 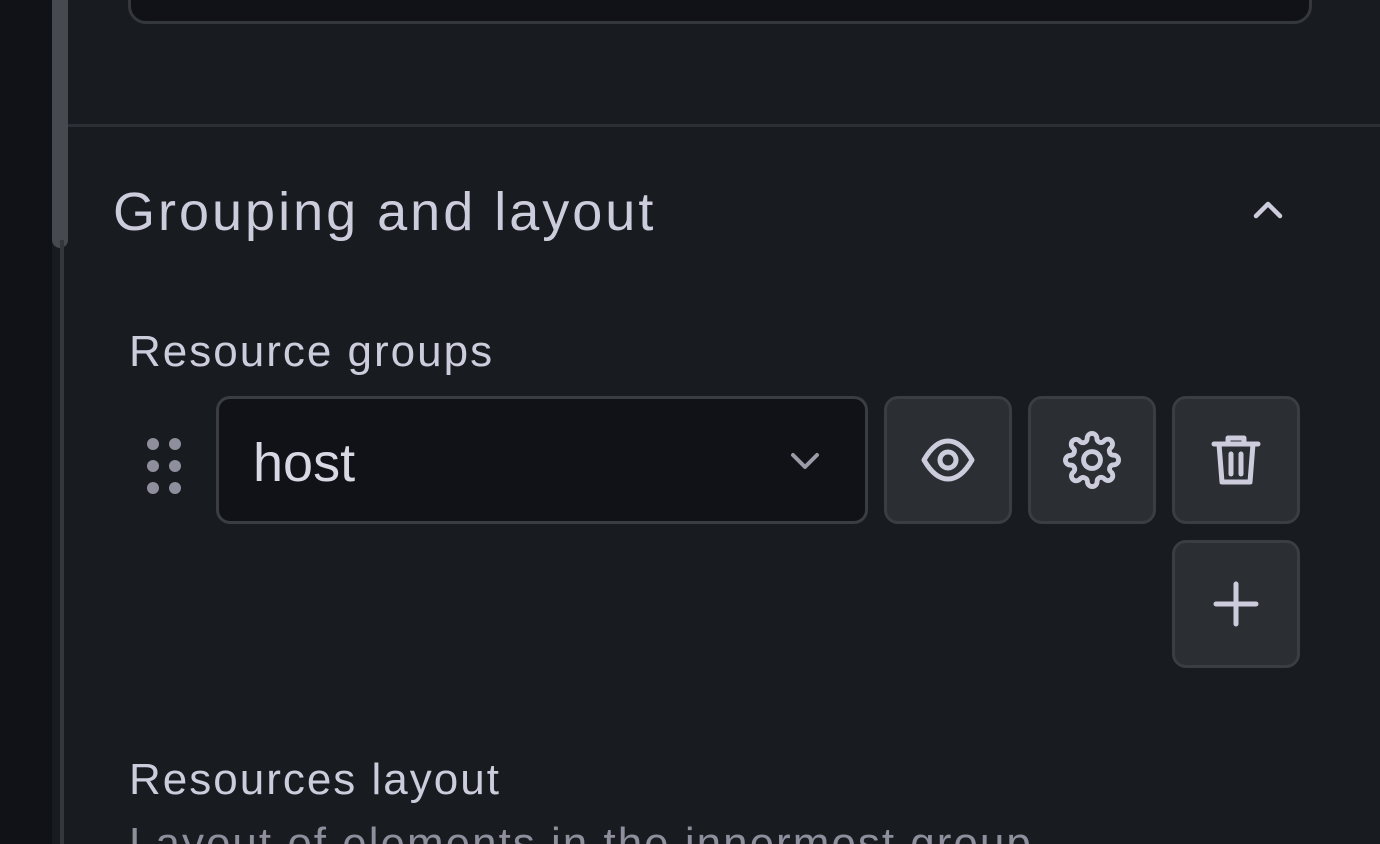 I want to click on chevron-down-icon, so click(x=805, y=461).